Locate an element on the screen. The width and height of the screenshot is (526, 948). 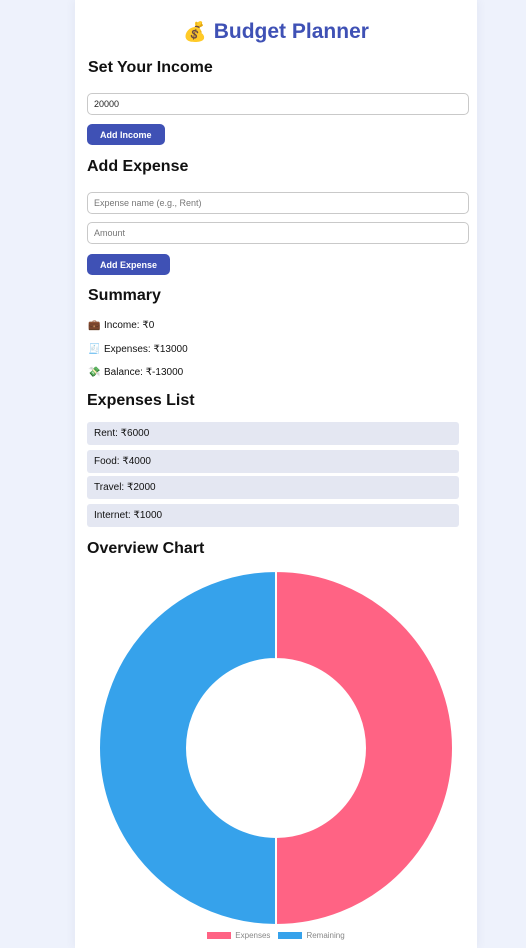
slice-expenses is located at coordinates (364, 748).